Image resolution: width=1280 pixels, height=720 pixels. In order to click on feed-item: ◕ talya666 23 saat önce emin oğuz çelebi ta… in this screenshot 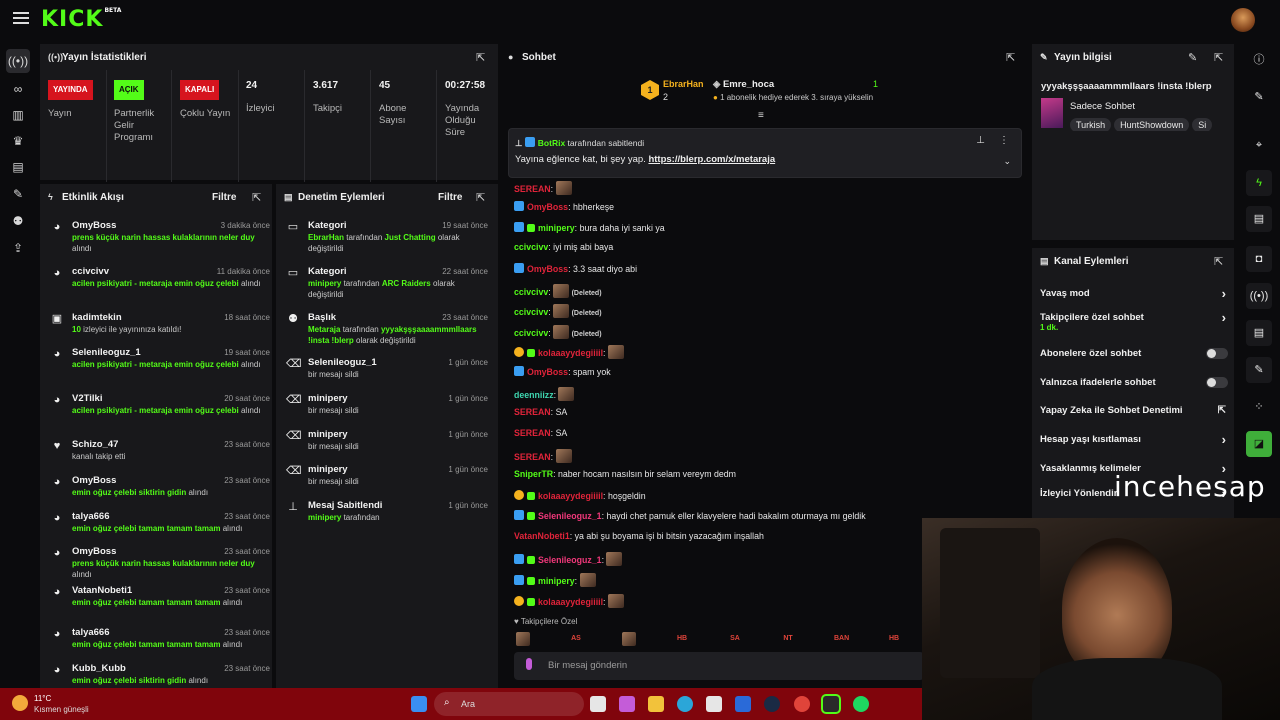, I will do `click(159, 642)`.